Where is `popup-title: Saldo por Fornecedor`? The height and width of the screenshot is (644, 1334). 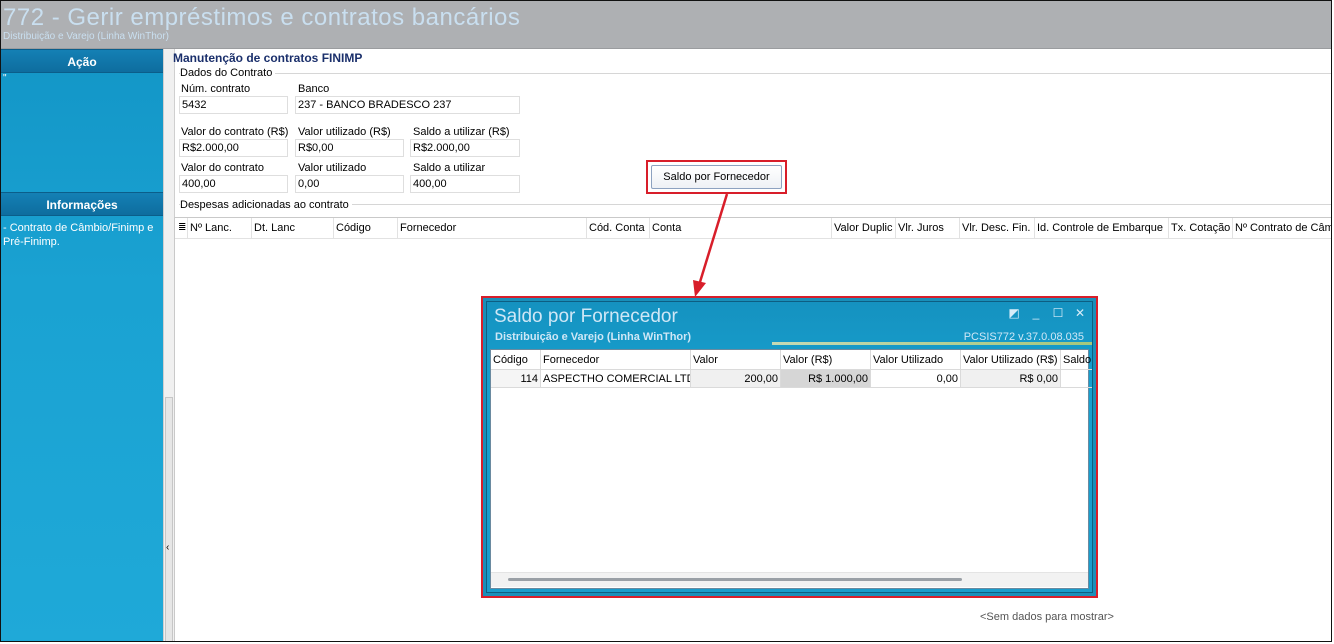
popup-title: Saldo por Fornecedor is located at coordinates (586, 316).